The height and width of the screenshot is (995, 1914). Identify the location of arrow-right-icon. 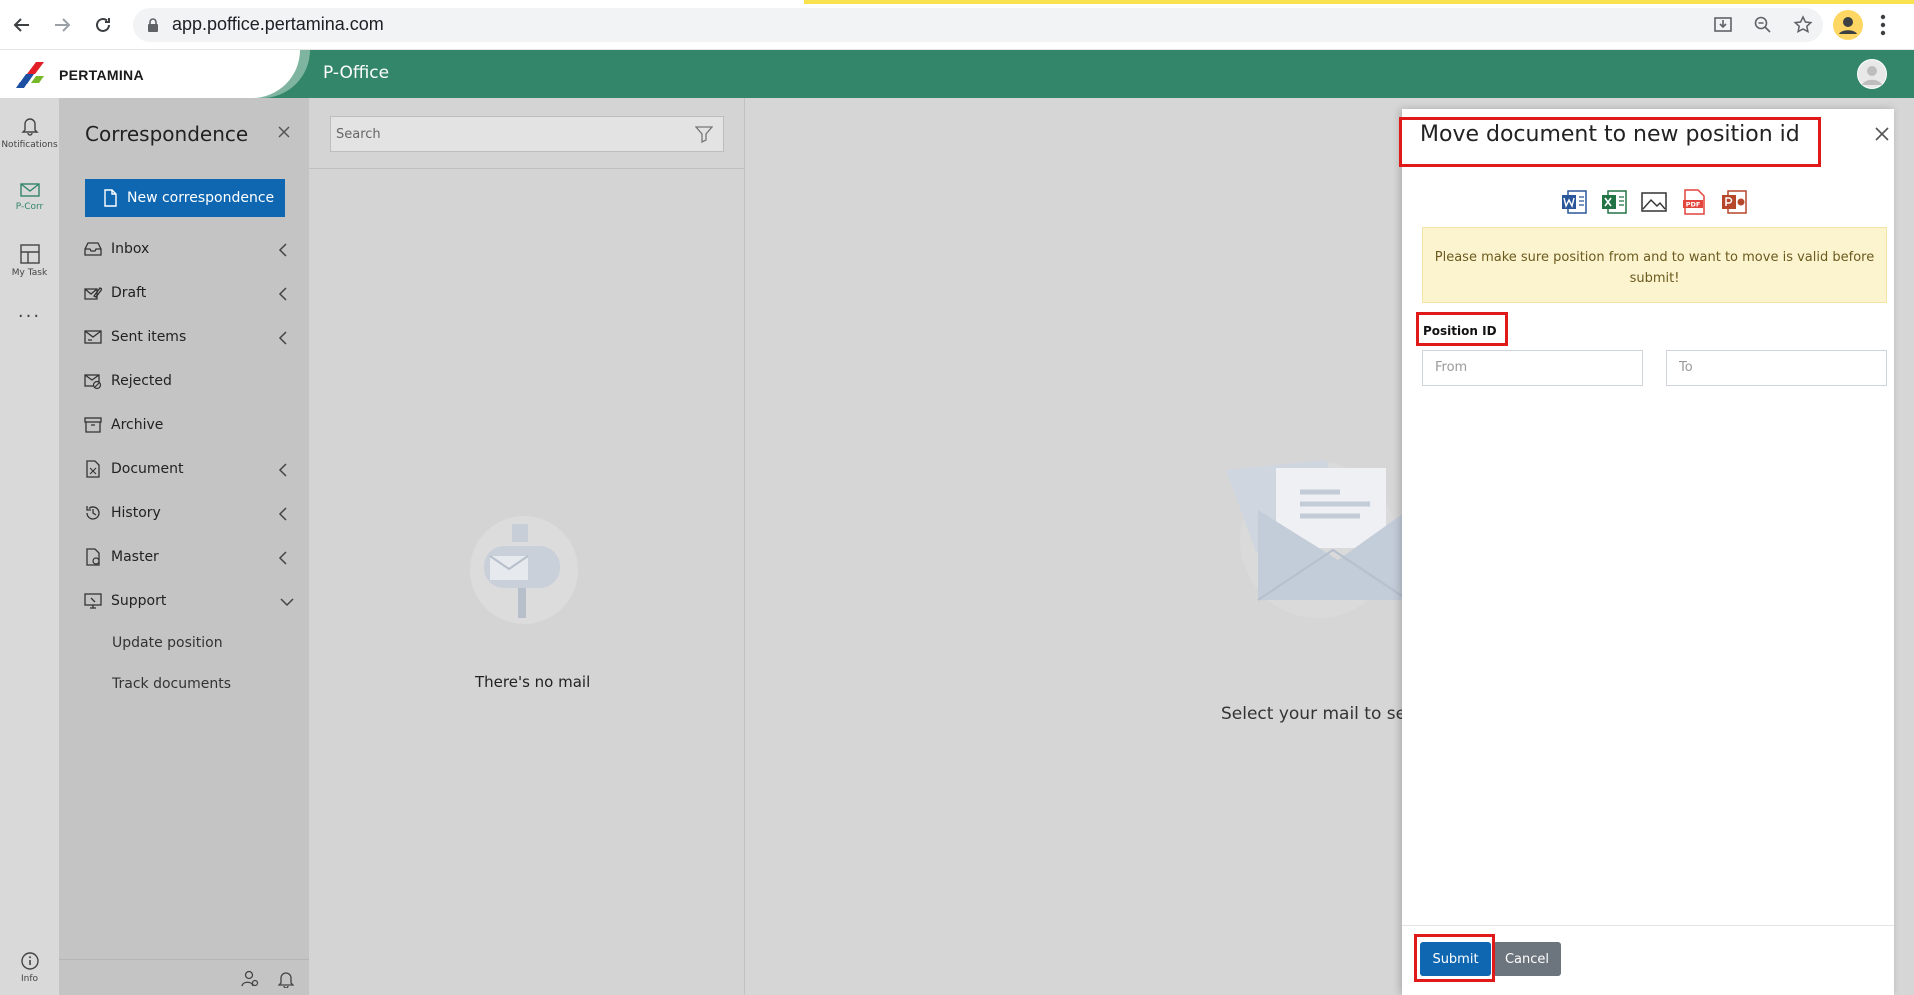
(63, 25).